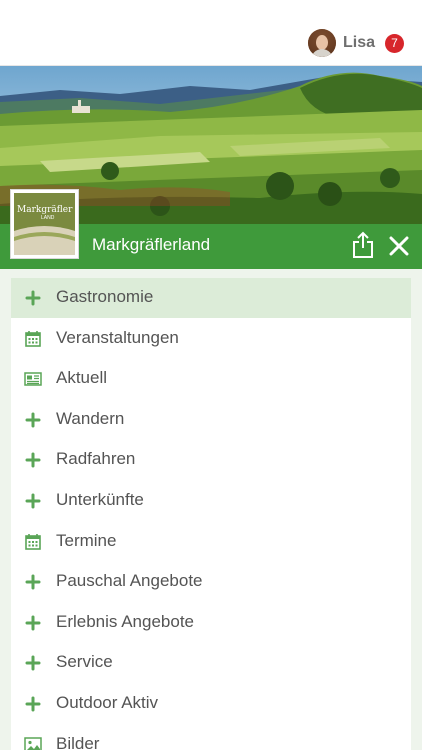 This screenshot has width=422, height=750. I want to click on menu-item-label: Pauschal Angebote, so click(129, 581).